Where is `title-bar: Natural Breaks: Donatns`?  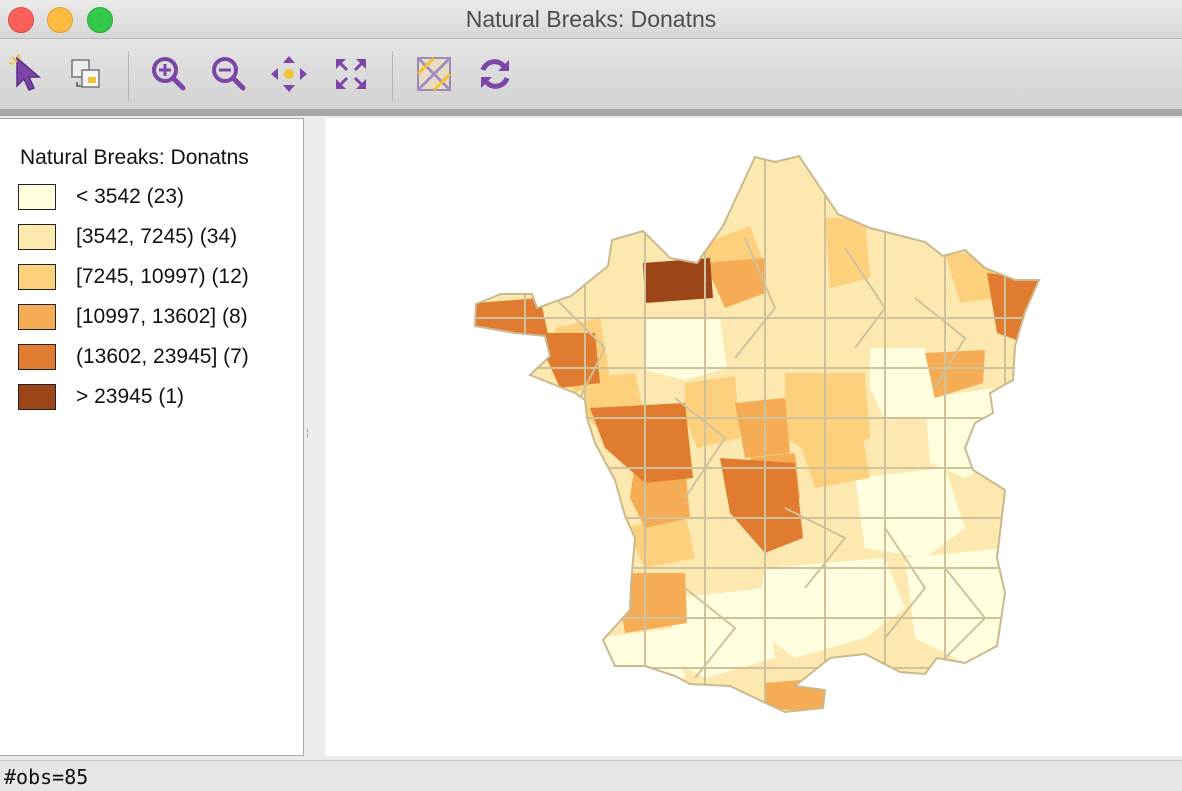
title-bar: Natural Breaks: Donatns is located at coordinates (591, 19).